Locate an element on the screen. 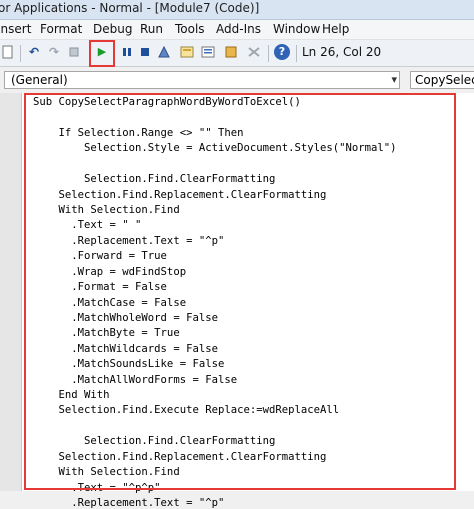  redo-icon: ↷ is located at coordinates (54, 52).